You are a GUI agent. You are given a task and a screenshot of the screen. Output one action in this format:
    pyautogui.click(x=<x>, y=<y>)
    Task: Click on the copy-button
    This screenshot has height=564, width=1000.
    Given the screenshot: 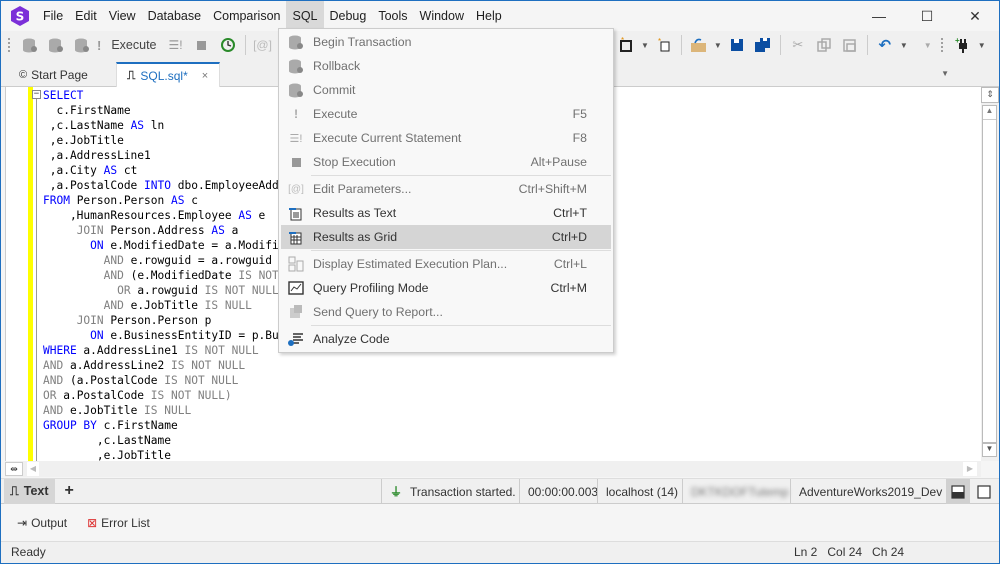 What is the action you would take?
    pyautogui.click(x=824, y=45)
    